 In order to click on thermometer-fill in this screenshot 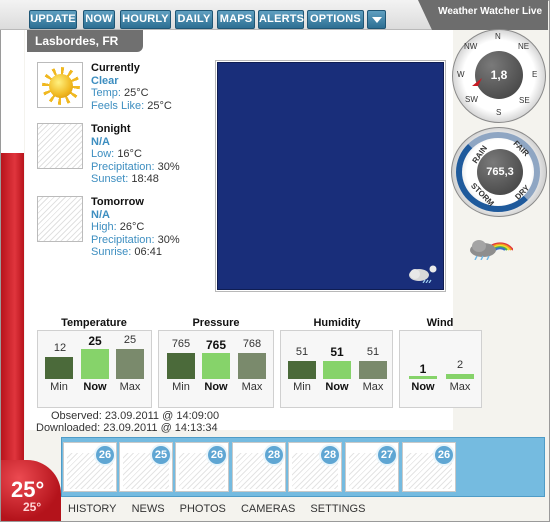, I will do `click(12, 318)`.